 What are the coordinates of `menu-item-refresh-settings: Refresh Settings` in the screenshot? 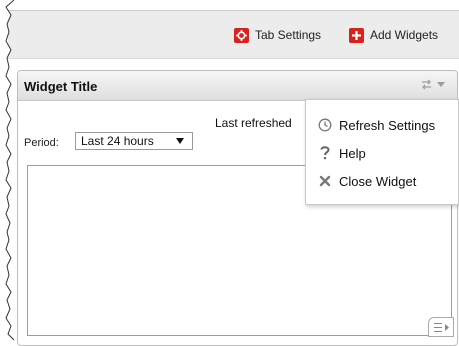 It's located at (382, 125).